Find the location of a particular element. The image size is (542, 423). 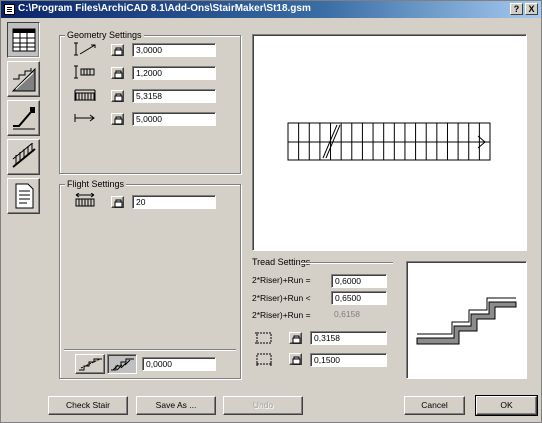

lock-arrow-button is located at coordinates (117, 119).